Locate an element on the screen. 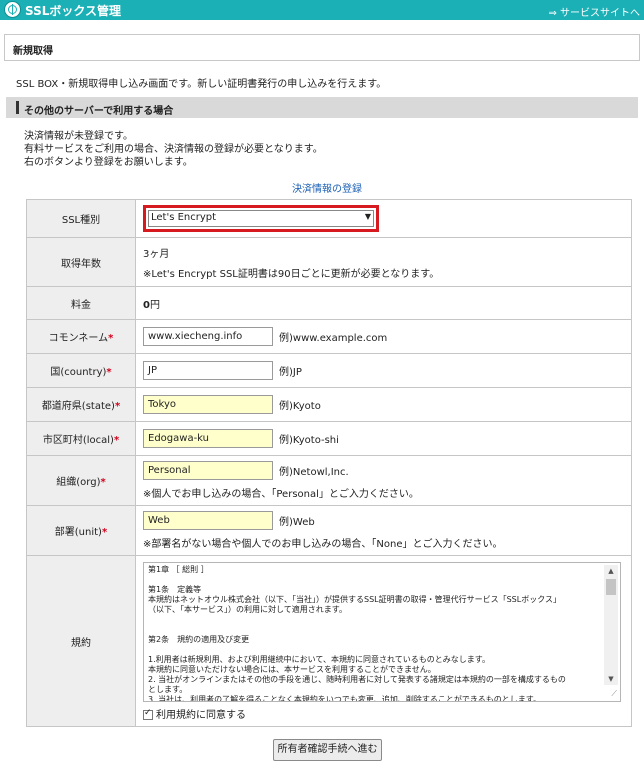 This screenshot has width=644, height=768. service-site-link: ⇒ サービスサイトへ is located at coordinates (594, 11).